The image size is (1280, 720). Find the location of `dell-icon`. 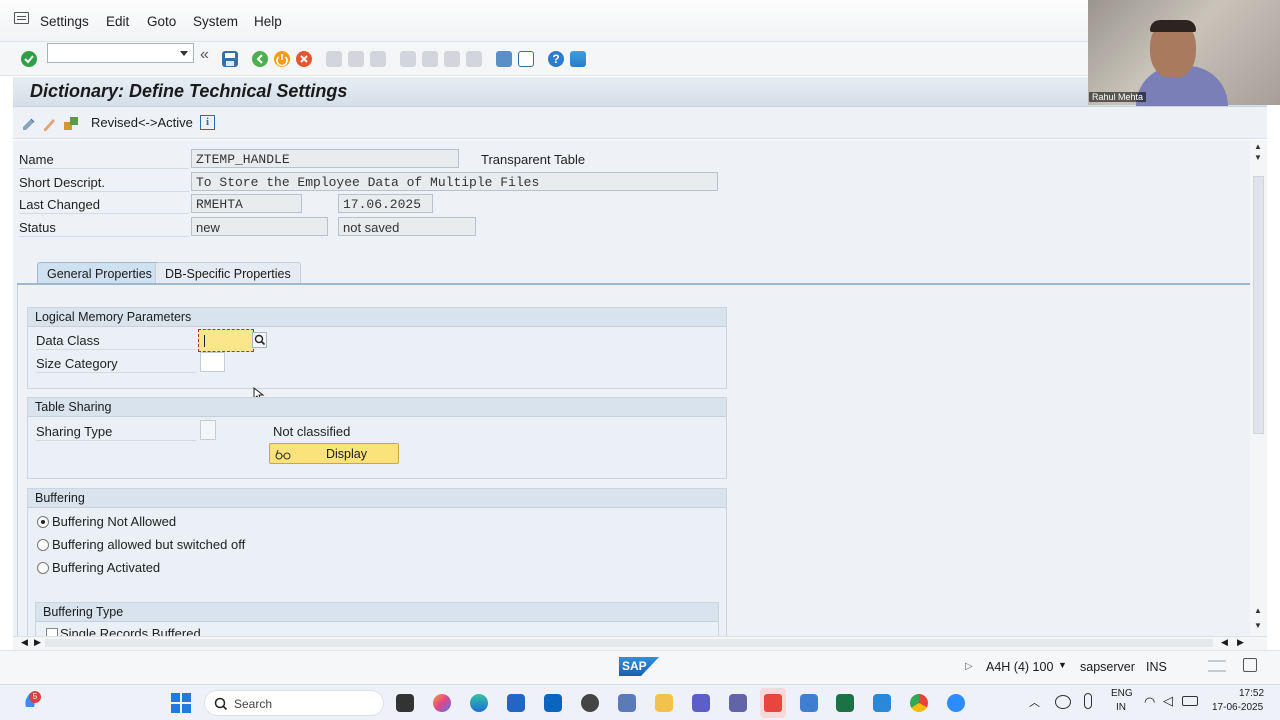

dell-icon is located at coordinates (590, 703).